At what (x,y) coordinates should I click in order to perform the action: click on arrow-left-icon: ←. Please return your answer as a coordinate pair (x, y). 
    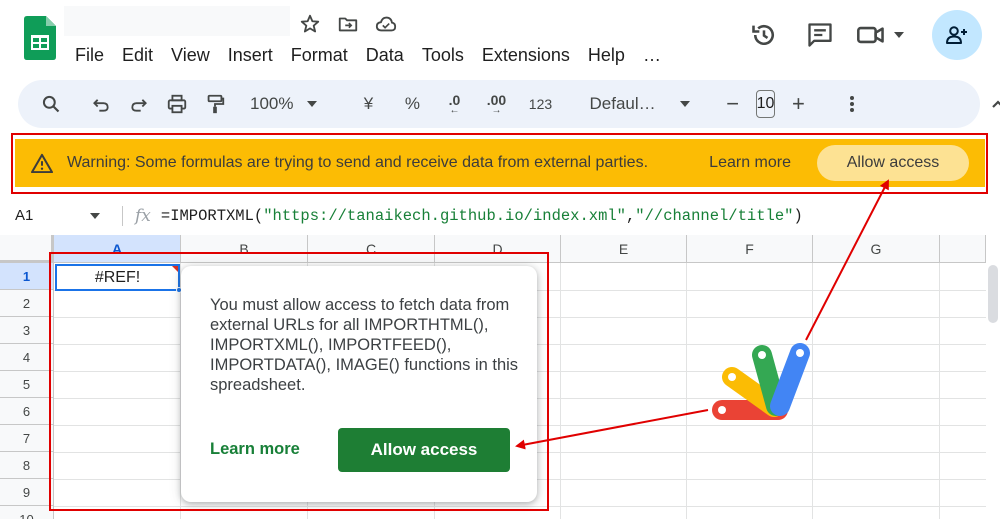
    Looking at the image, I should click on (454, 110).